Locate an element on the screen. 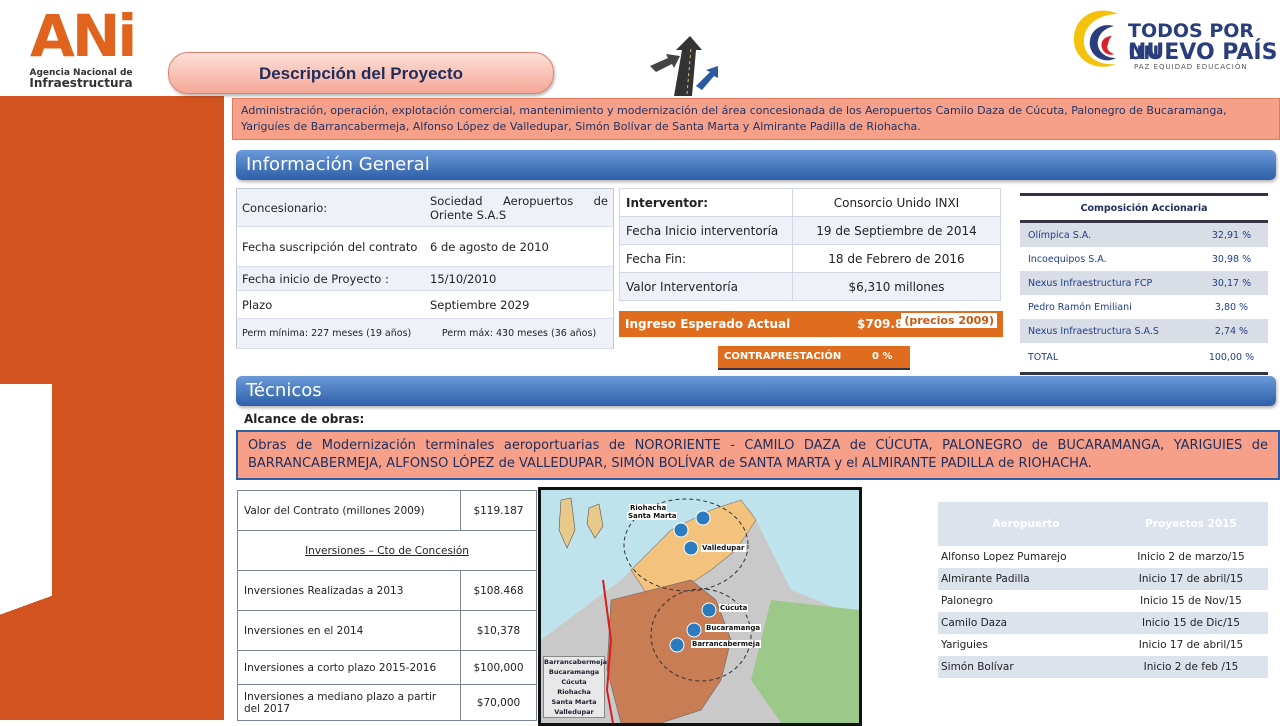 Image resolution: width=1280 pixels, height=726 pixels. map-label-city: Barrancabermeja is located at coordinates (726, 644).